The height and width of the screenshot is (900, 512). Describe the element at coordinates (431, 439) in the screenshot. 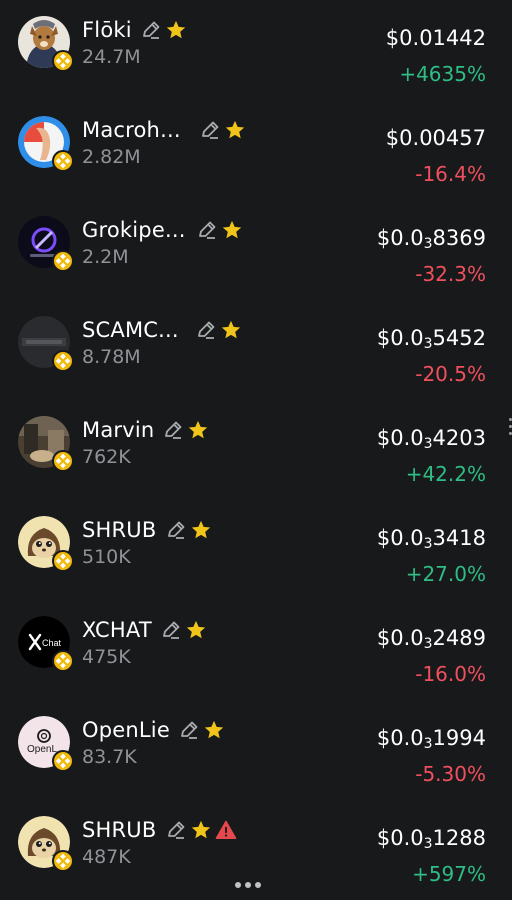

I see `token-price: $0.034203` at that location.